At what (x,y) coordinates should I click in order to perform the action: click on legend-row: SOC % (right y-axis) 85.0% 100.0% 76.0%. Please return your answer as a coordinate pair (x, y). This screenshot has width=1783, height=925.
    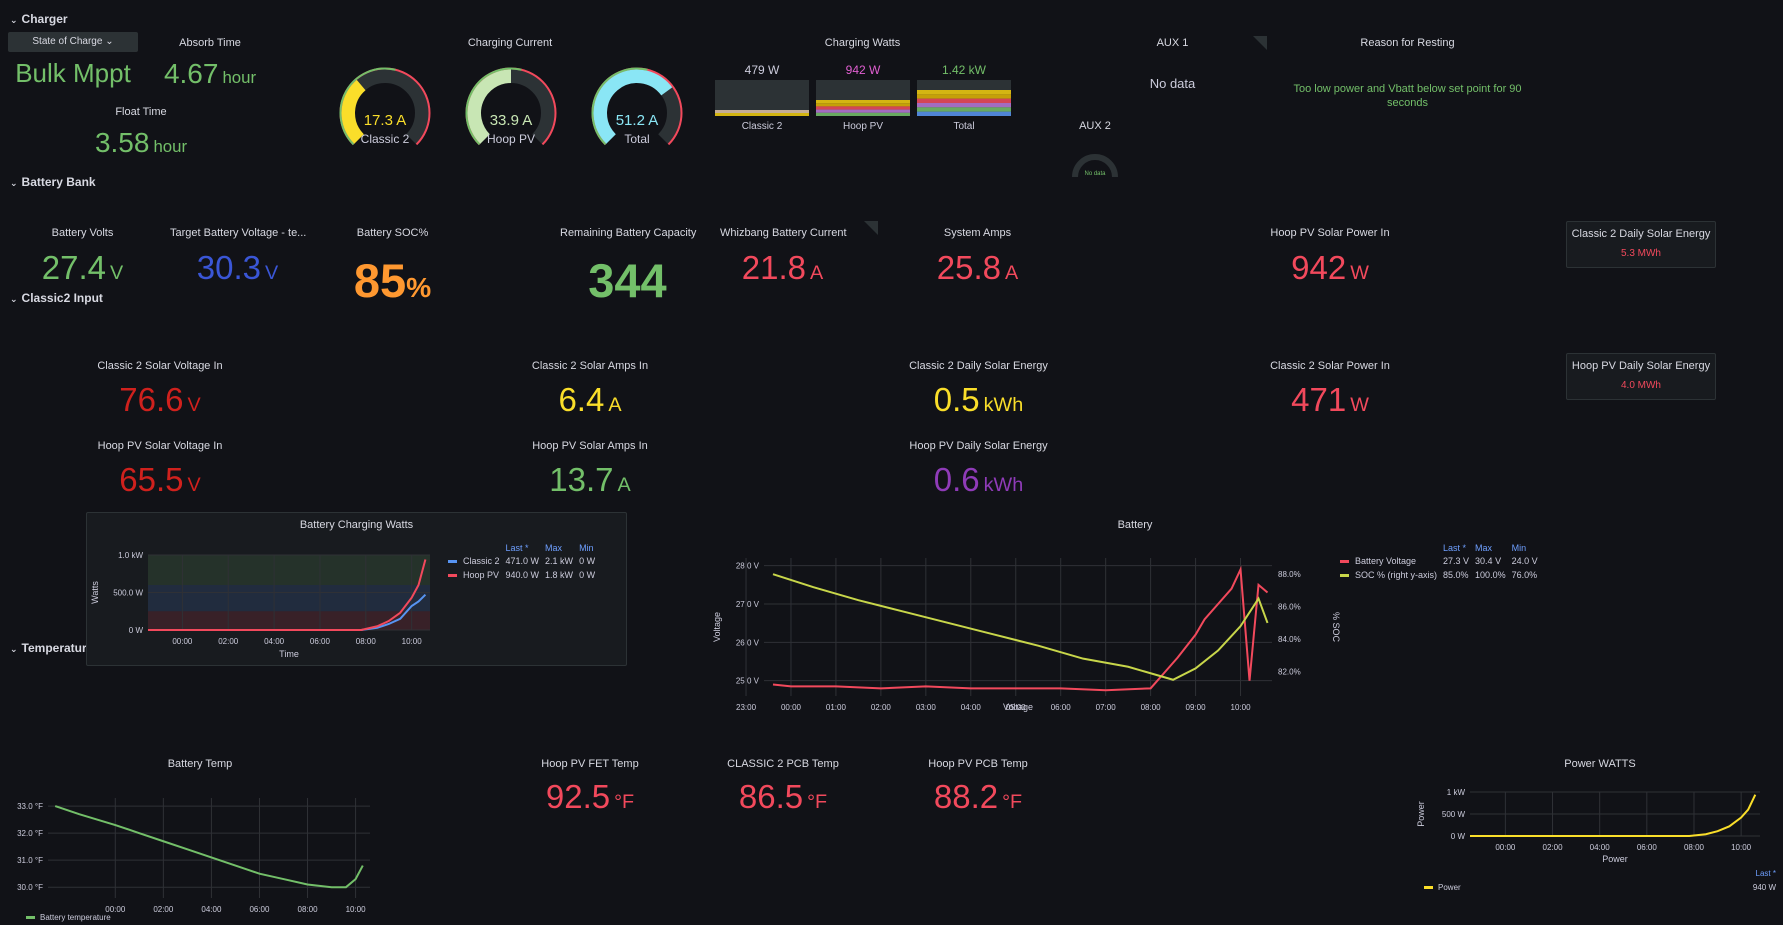
    Looking at the image, I should click on (1442, 575).